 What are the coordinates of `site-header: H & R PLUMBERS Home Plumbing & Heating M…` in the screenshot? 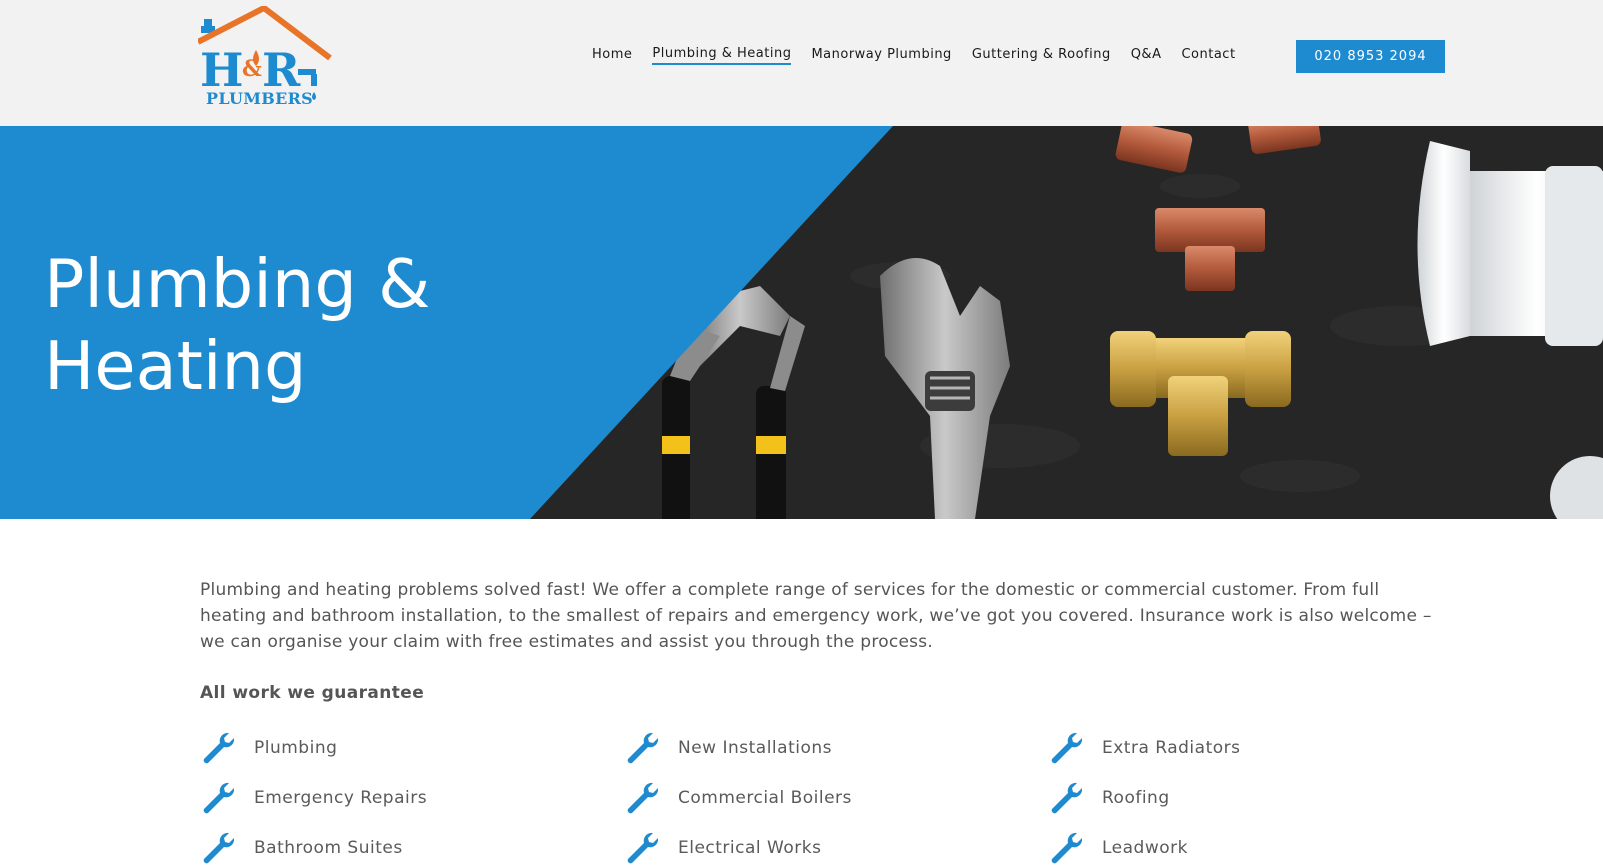 It's located at (801, 63).